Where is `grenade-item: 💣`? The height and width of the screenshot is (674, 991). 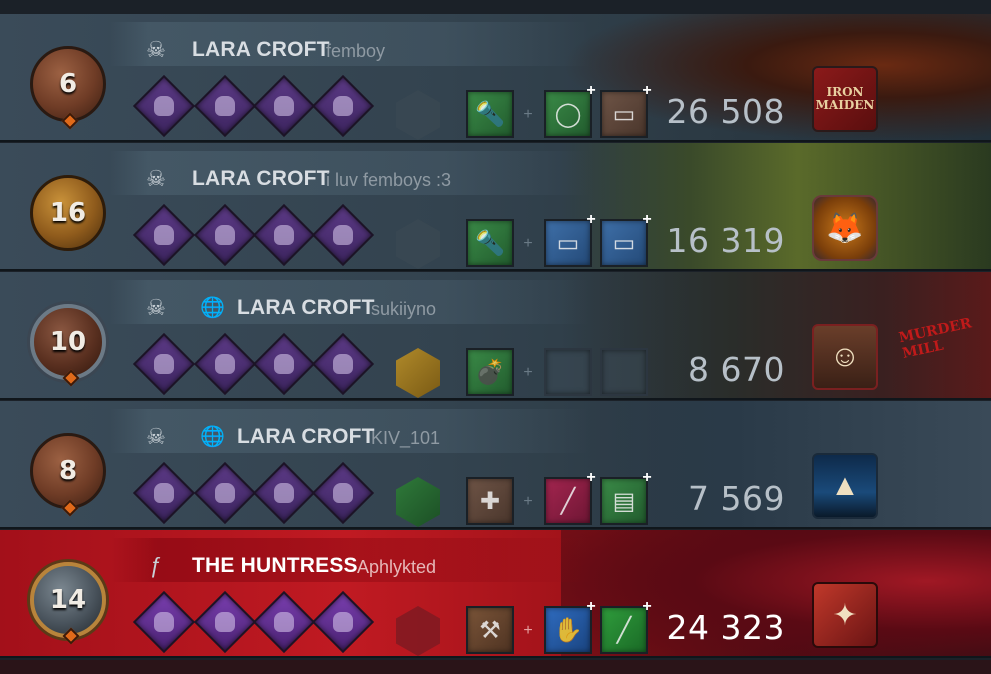 grenade-item: 💣 is located at coordinates (490, 372).